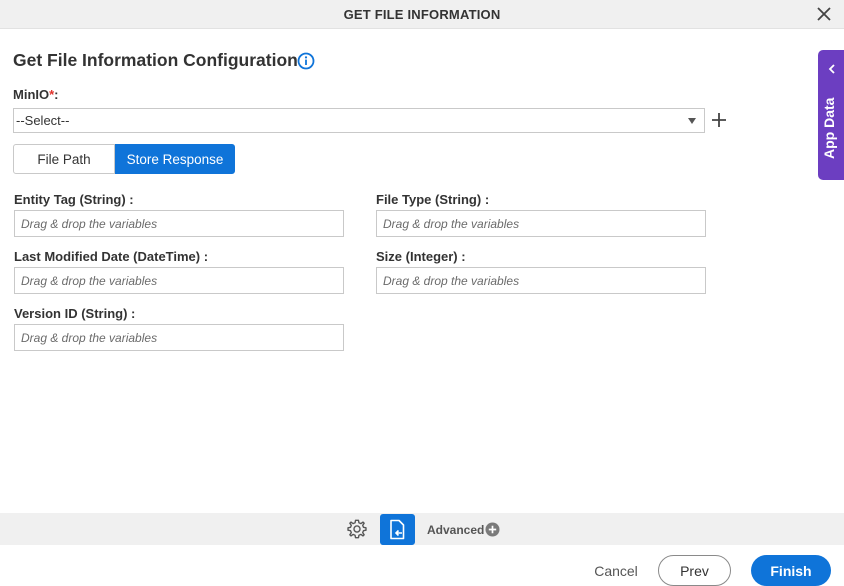 Image resolution: width=844 pixels, height=586 pixels. I want to click on app-data-label: App Data, so click(829, 128).